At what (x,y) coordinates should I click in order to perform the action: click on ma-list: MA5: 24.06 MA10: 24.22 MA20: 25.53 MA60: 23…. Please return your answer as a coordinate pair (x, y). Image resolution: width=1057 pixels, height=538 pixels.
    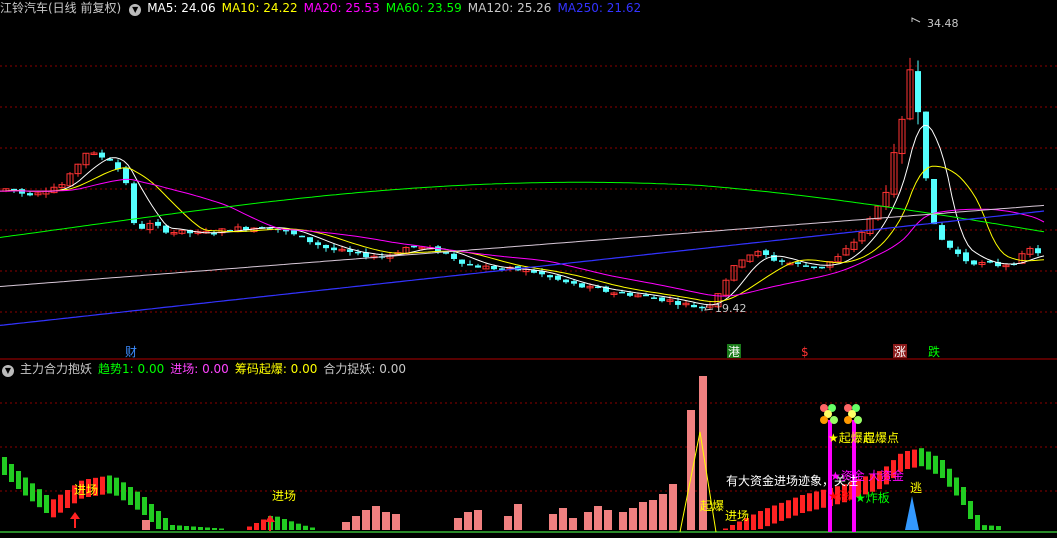
    Looking at the image, I should click on (397, 8).